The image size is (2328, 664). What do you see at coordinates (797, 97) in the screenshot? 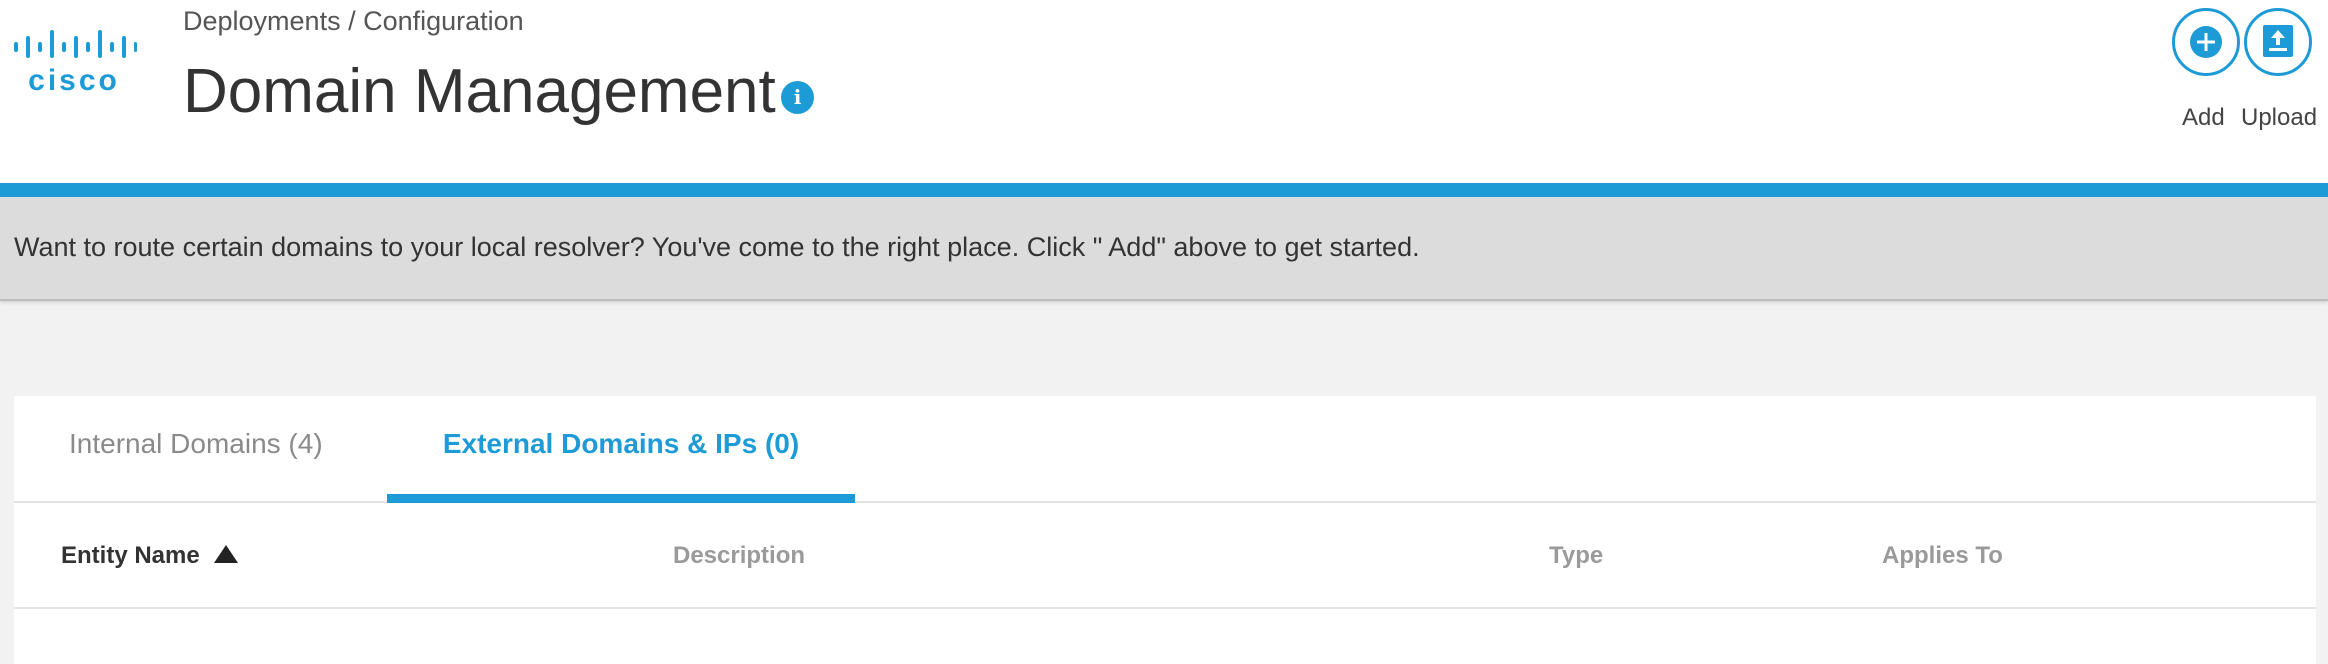
I see `info-icon: i` at bounding box center [797, 97].